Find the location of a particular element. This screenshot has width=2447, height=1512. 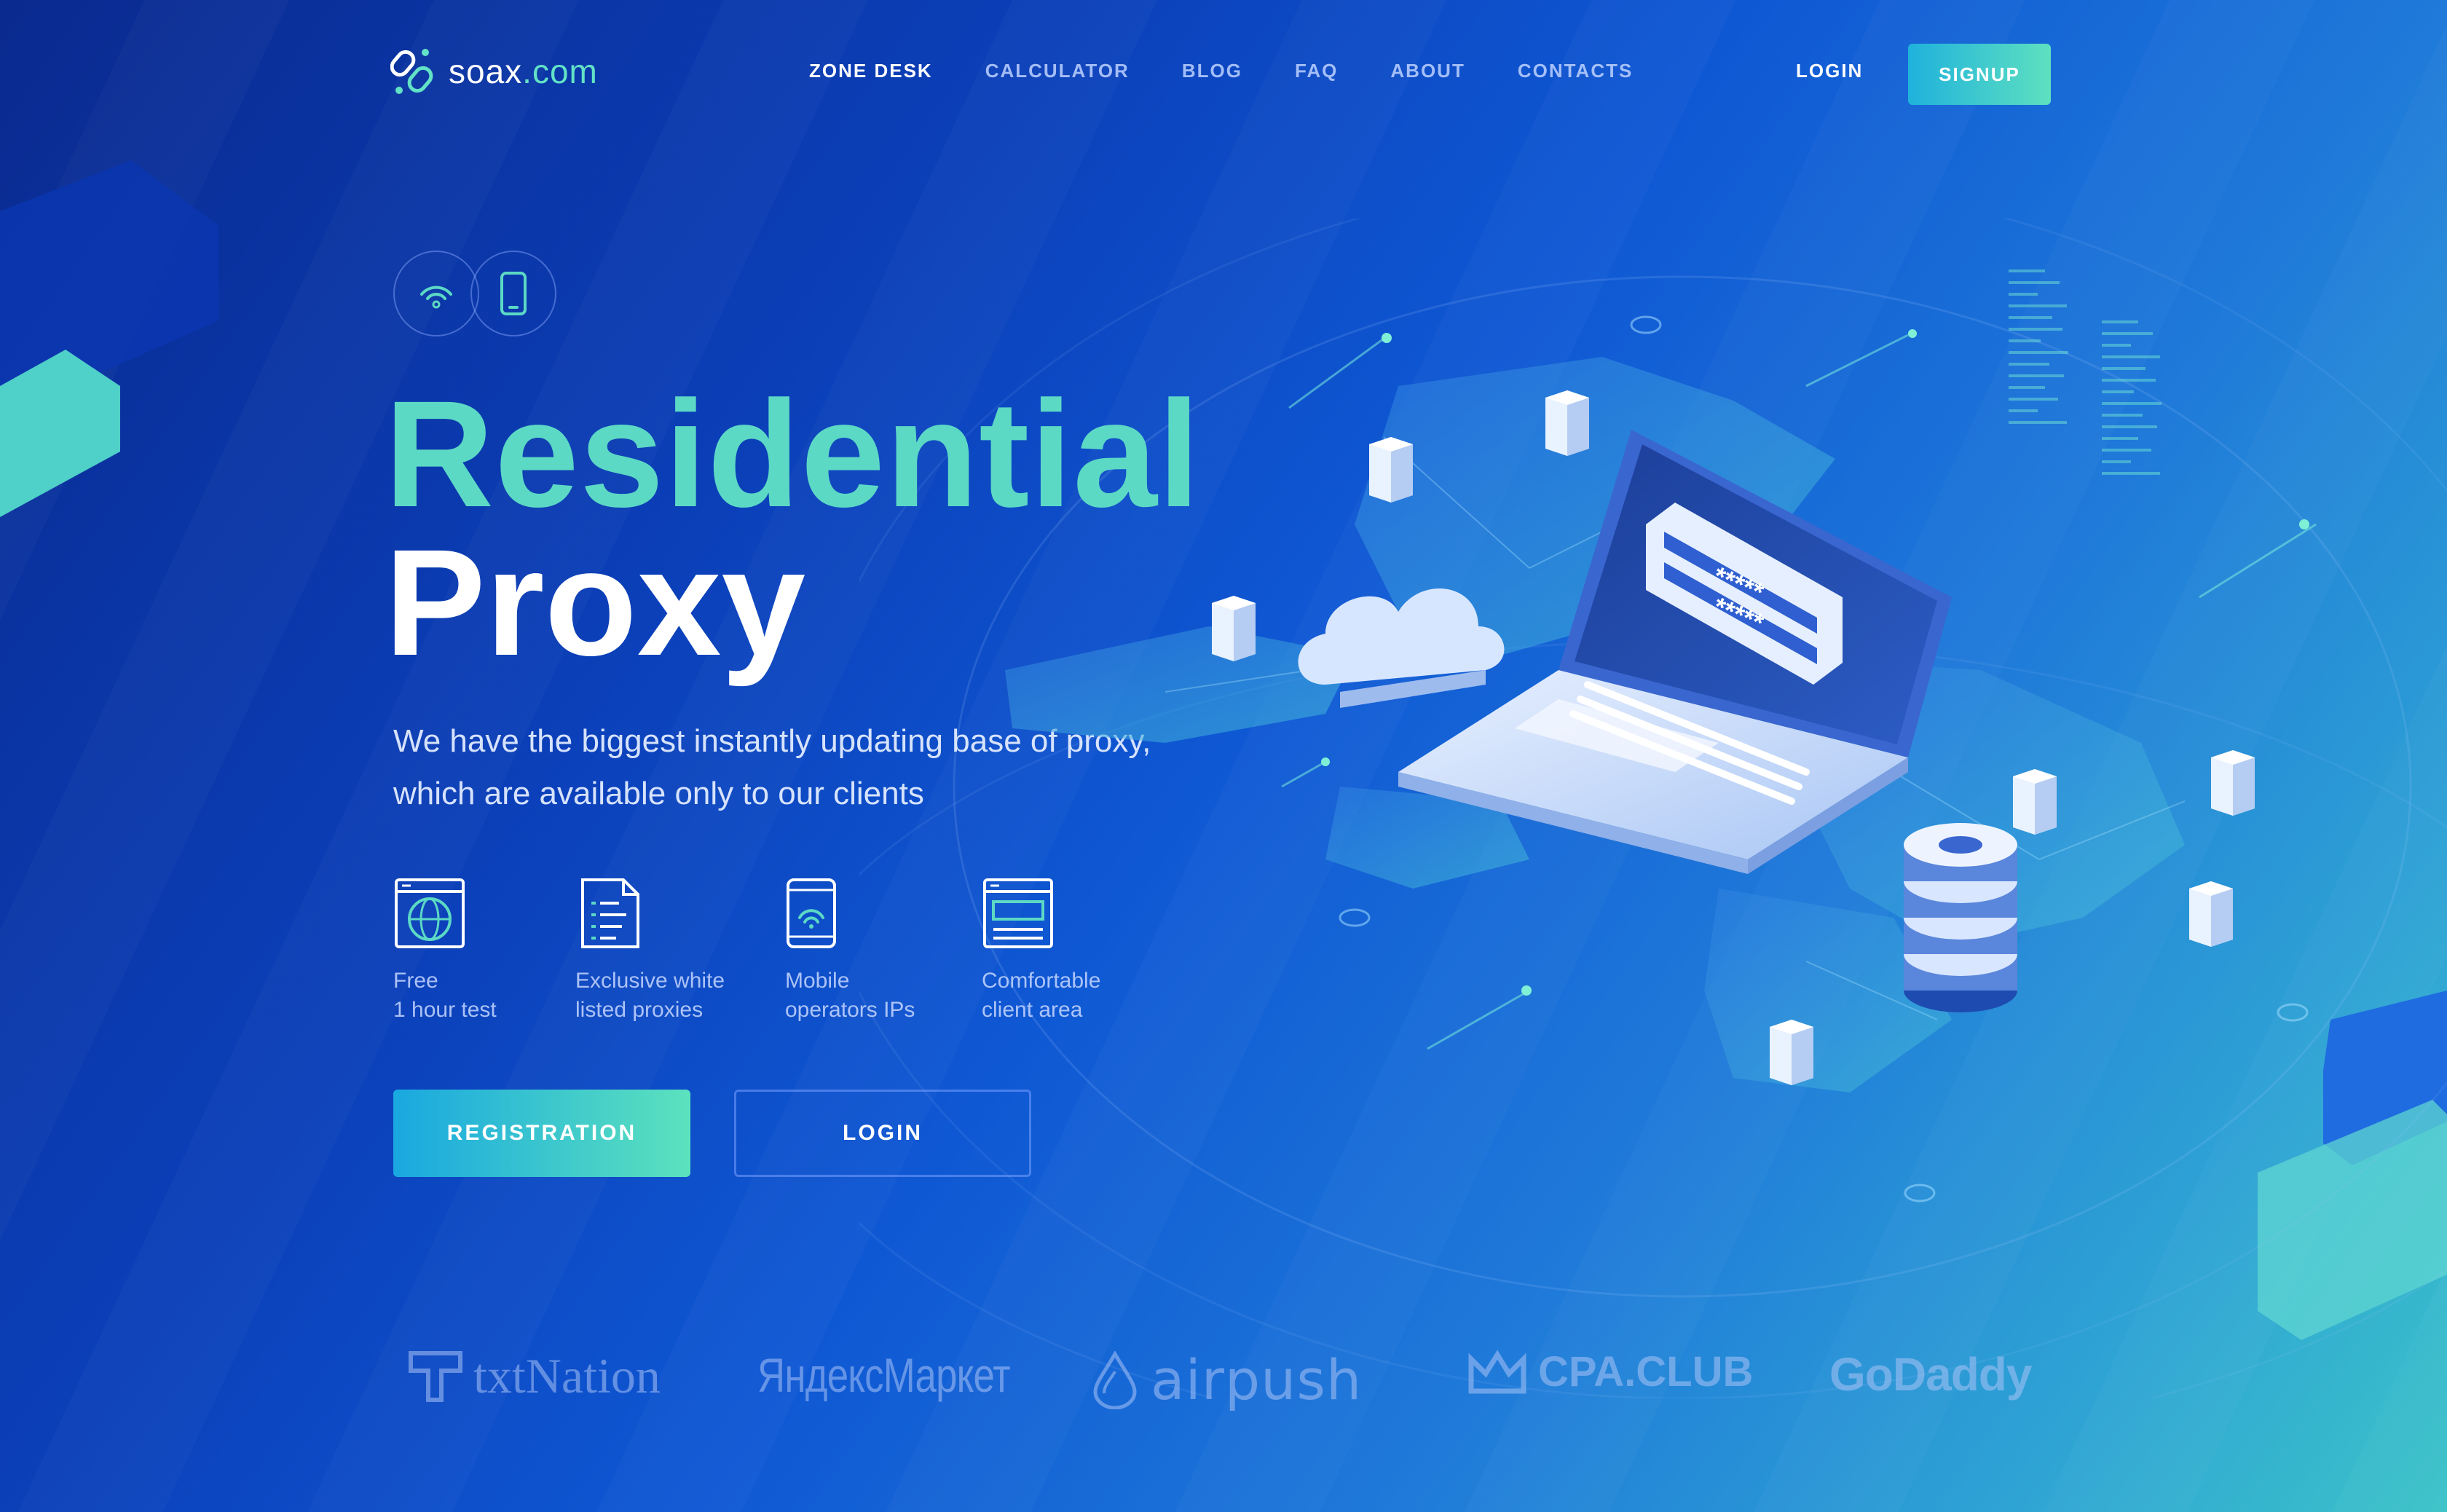

chain-link-icon is located at coordinates (411, 71).